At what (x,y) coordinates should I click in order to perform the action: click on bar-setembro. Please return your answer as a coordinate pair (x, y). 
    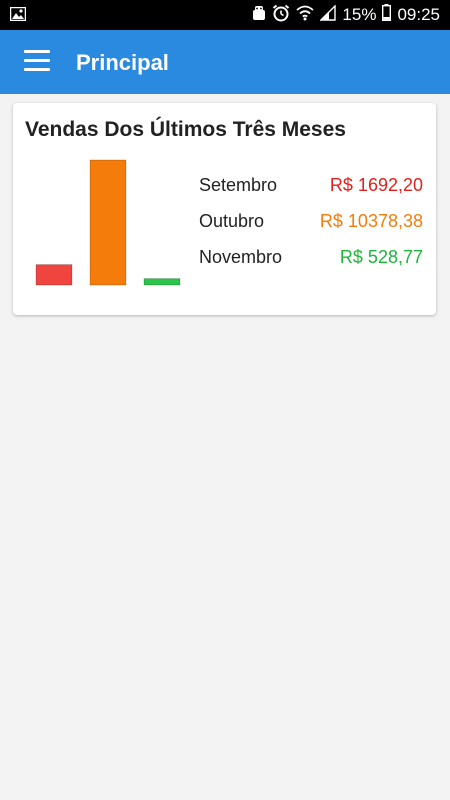
    Looking at the image, I should click on (54, 275).